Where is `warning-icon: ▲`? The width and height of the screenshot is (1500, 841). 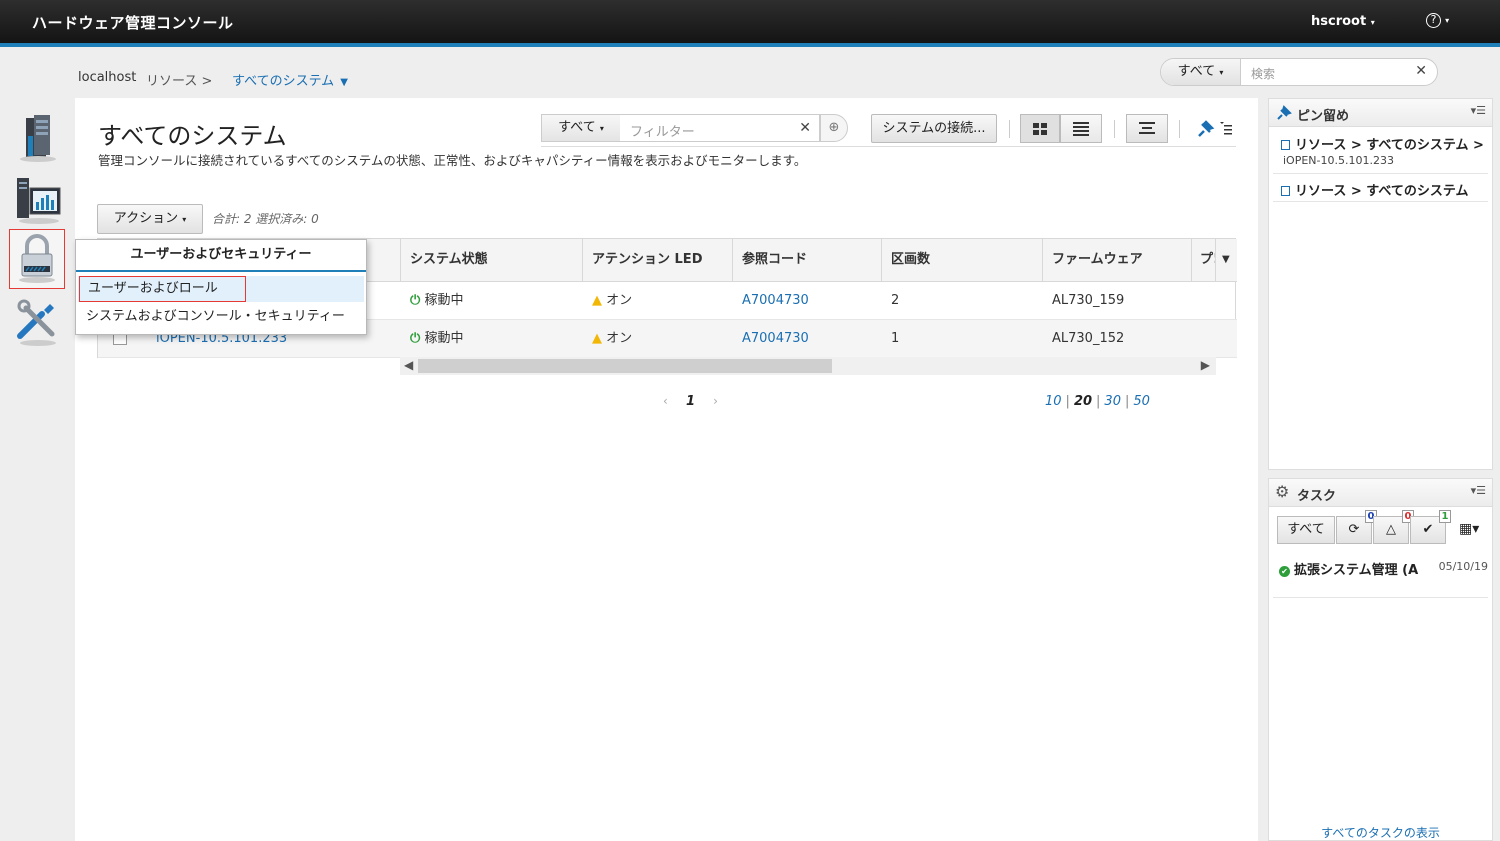 warning-icon: ▲ is located at coordinates (597, 300).